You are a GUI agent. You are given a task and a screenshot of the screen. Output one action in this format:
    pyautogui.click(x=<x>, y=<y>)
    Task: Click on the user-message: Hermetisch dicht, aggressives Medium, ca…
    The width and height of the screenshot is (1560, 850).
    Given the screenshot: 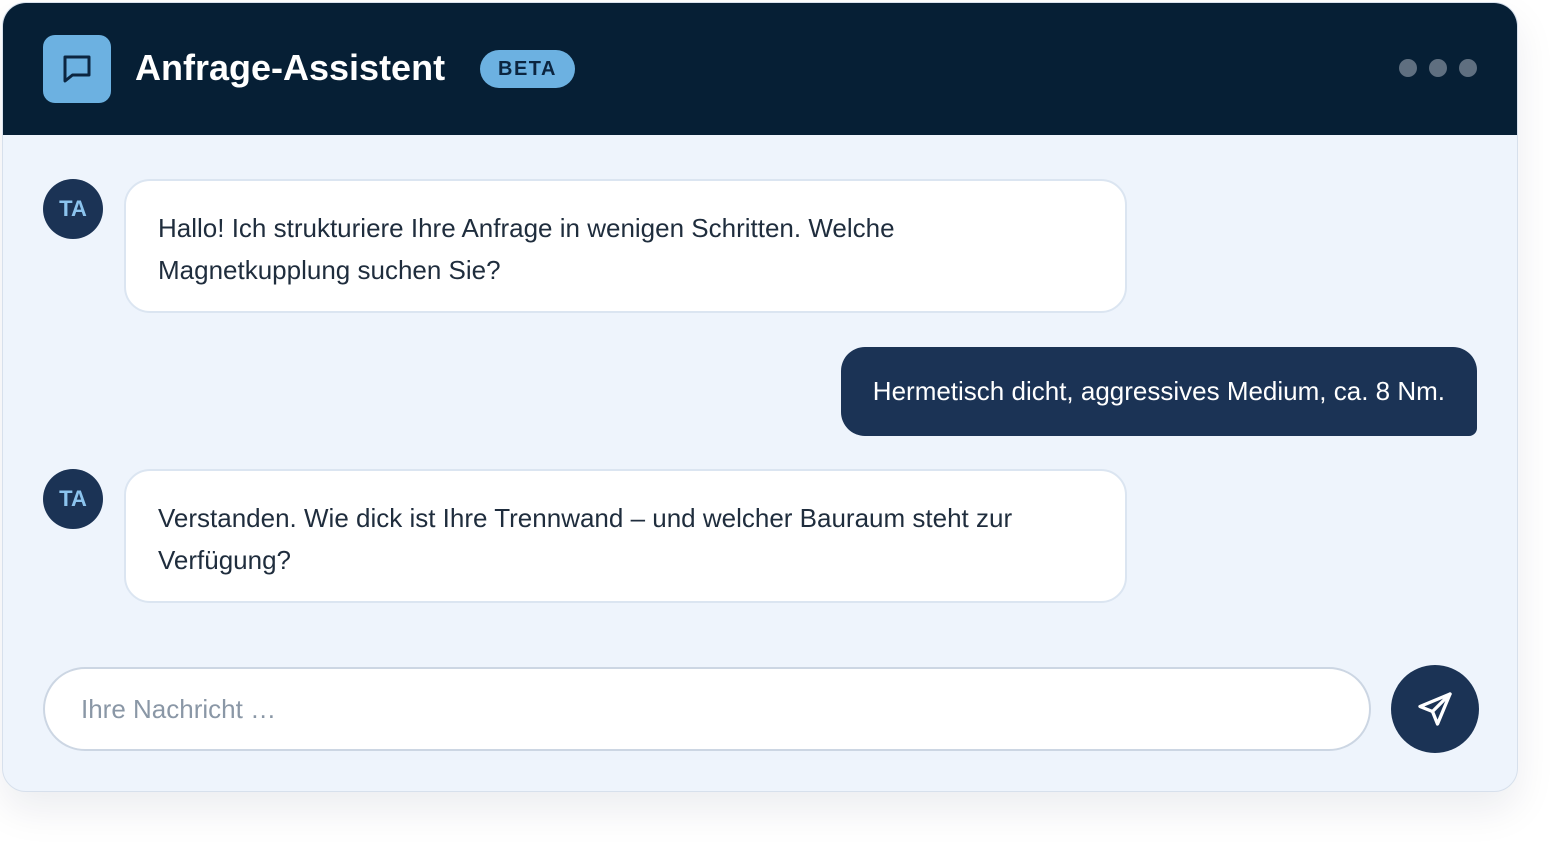 What is the action you would take?
    pyautogui.click(x=1158, y=391)
    